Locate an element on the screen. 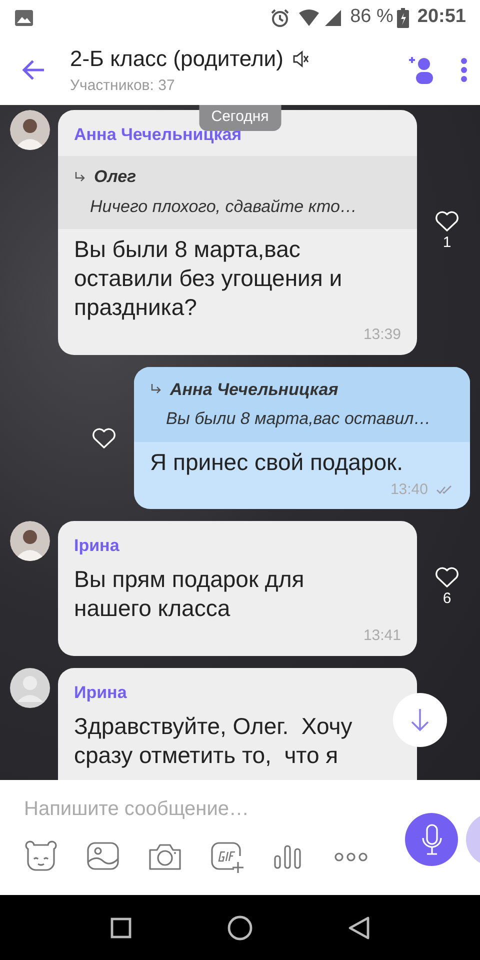  recent-apps-button is located at coordinates (121, 927).